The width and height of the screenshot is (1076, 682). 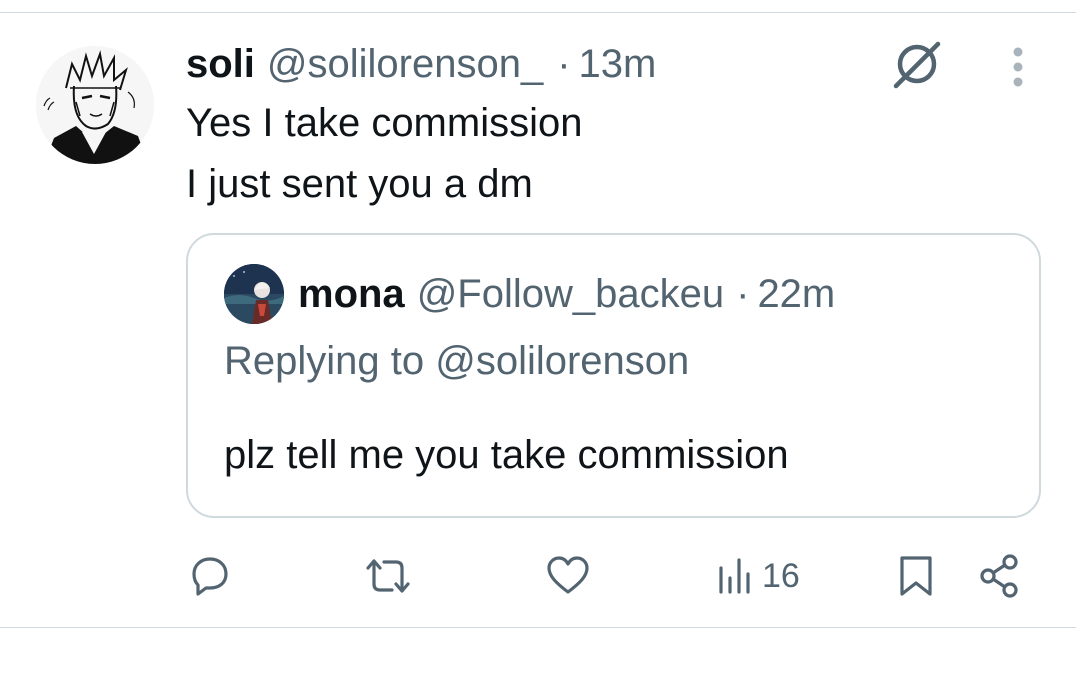 I want to click on quoted-author-name: mona, so click(x=351, y=294).